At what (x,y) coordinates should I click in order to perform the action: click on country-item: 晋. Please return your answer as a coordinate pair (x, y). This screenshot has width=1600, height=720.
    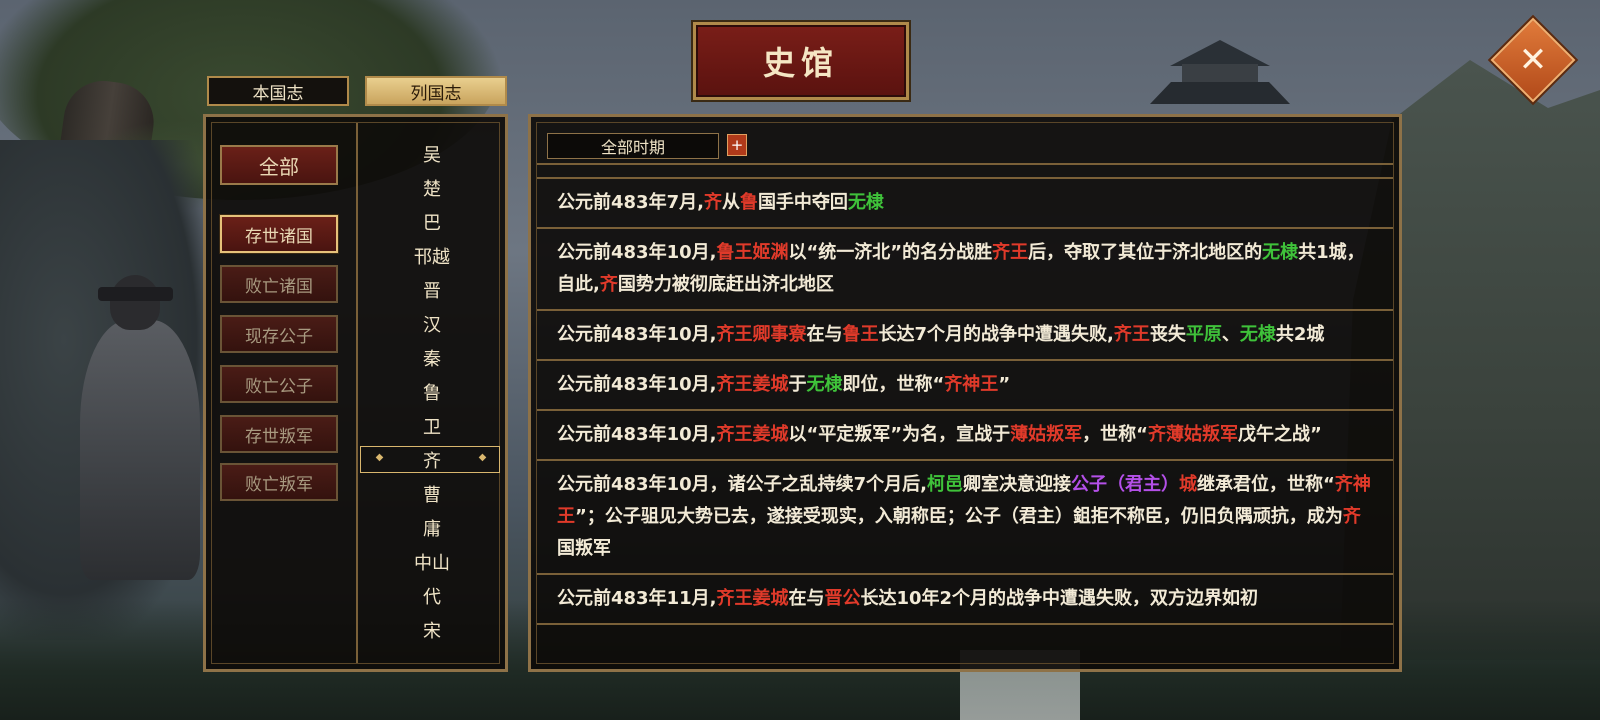
    Looking at the image, I should click on (432, 290).